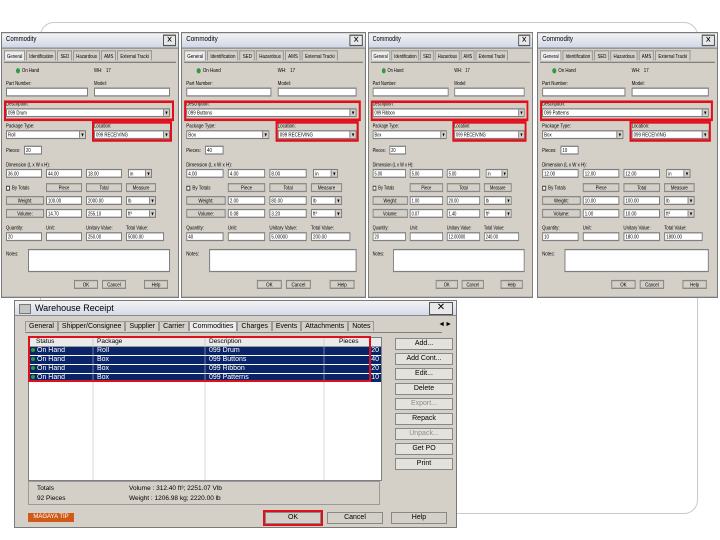 This screenshot has height=540, width=720. I want to click on volume-piece-field: 1.00, so click(601, 213).